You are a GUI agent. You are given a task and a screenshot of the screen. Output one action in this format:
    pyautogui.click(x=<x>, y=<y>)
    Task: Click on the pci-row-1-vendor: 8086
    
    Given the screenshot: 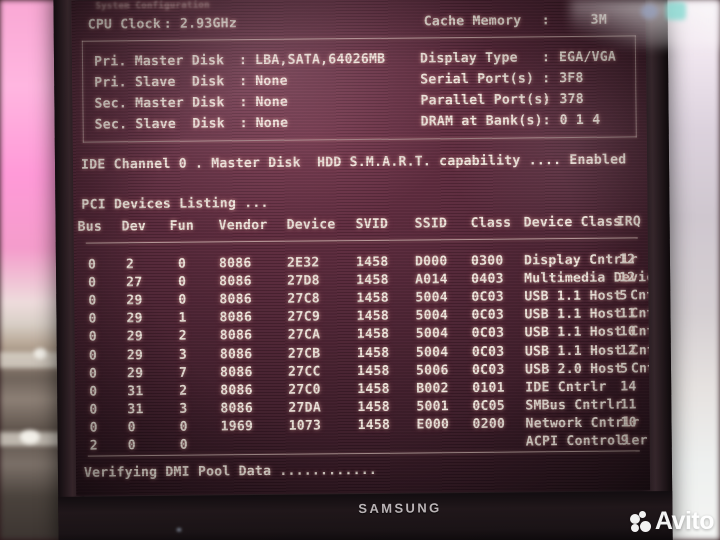 What is the action you would take?
    pyautogui.click(x=235, y=282)
    